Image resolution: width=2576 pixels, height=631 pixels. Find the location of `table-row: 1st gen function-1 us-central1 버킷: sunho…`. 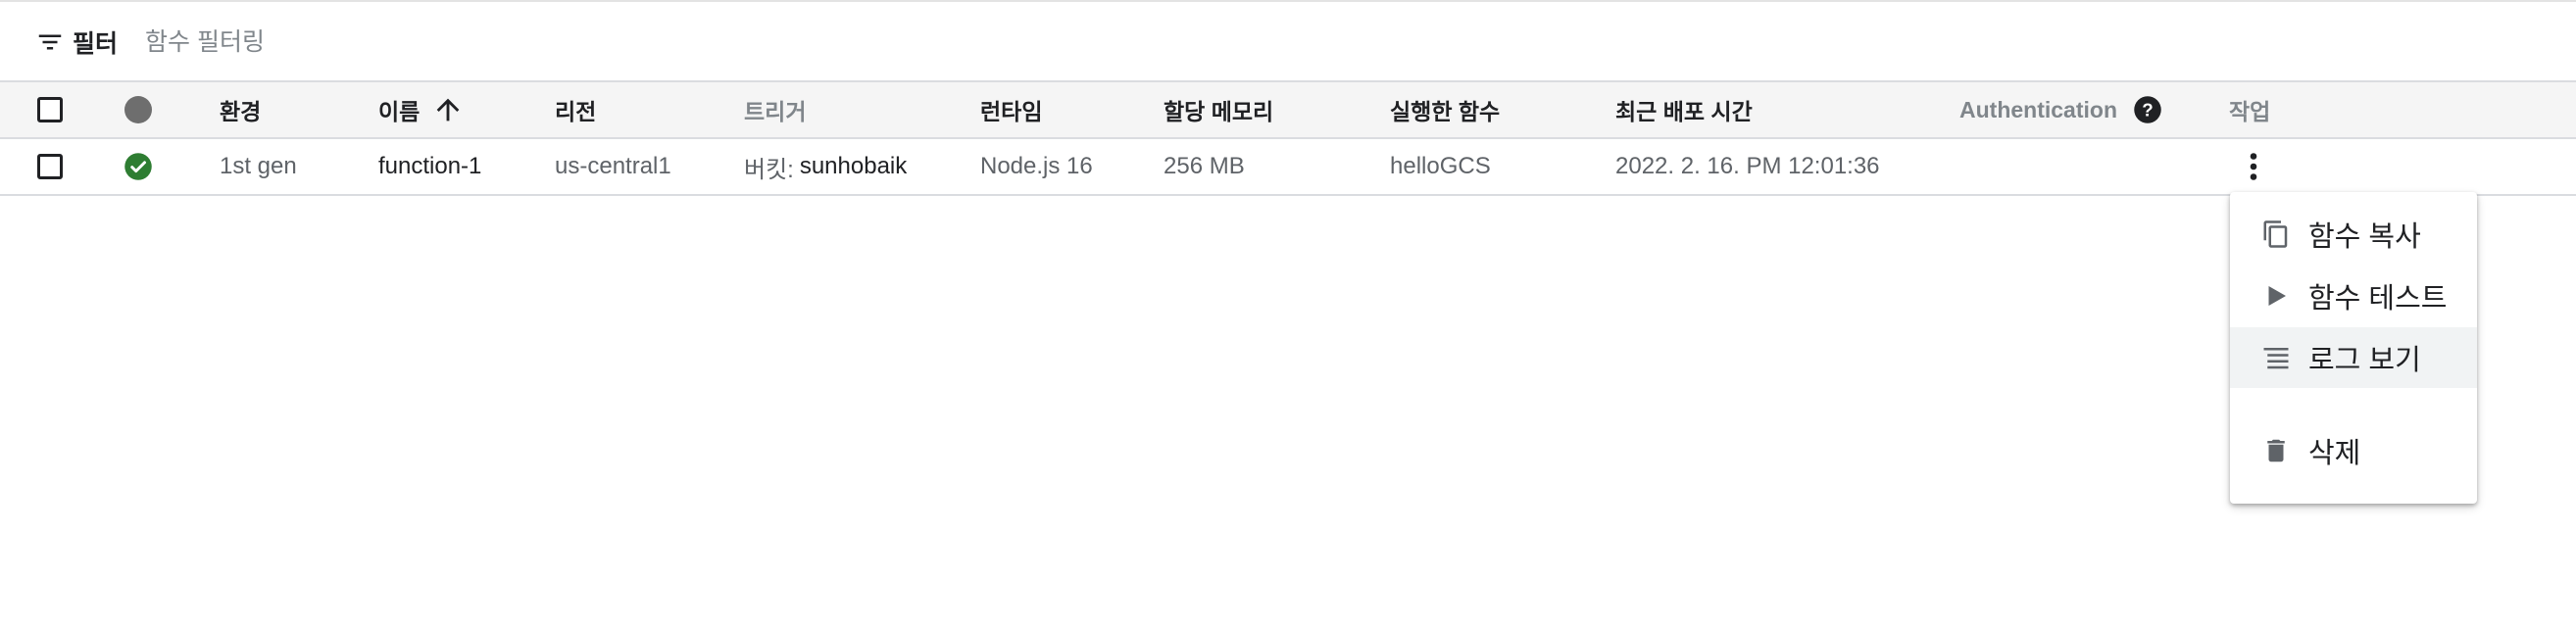

table-row: 1st gen function-1 us-central1 버킷: sunho… is located at coordinates (1288, 167).